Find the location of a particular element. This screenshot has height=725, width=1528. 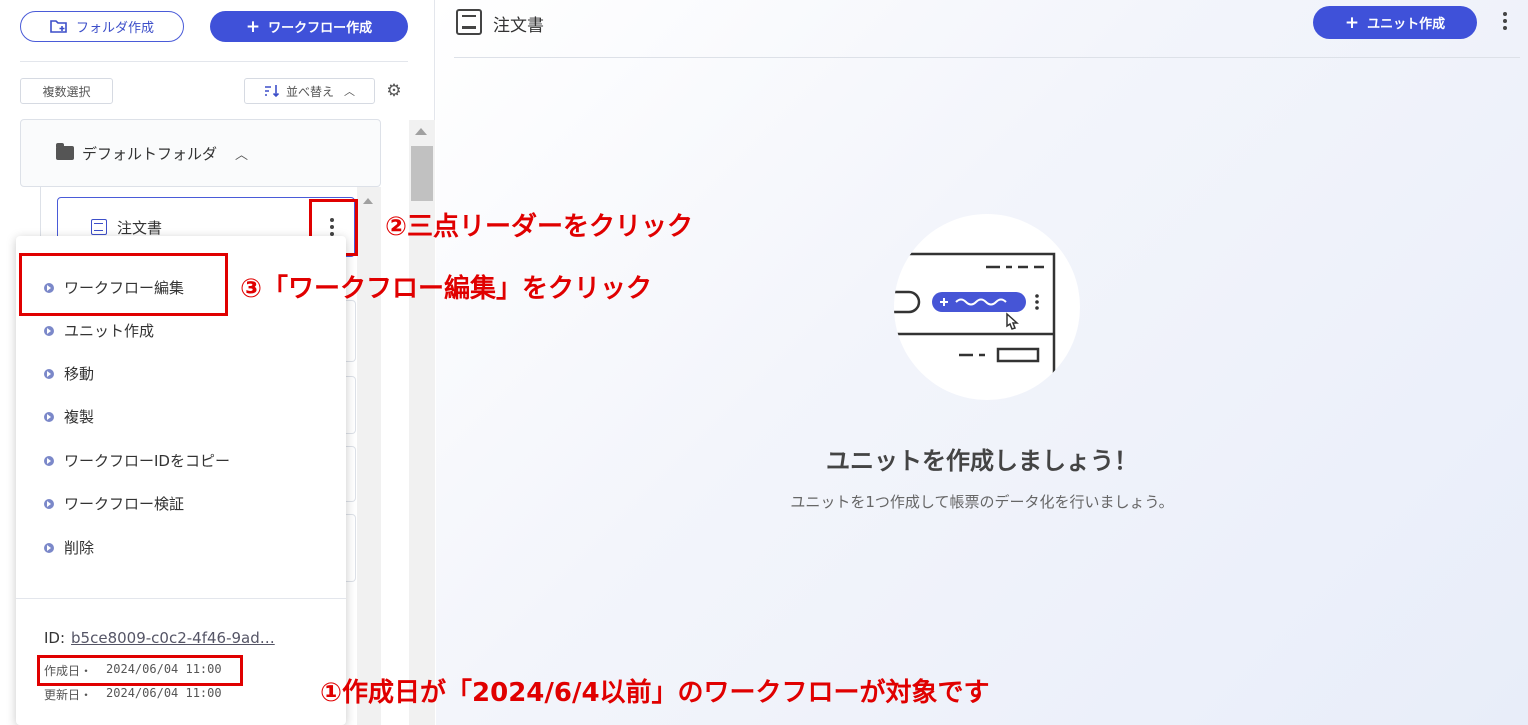

sort-button: 並べ替え ︿ is located at coordinates (309, 91).